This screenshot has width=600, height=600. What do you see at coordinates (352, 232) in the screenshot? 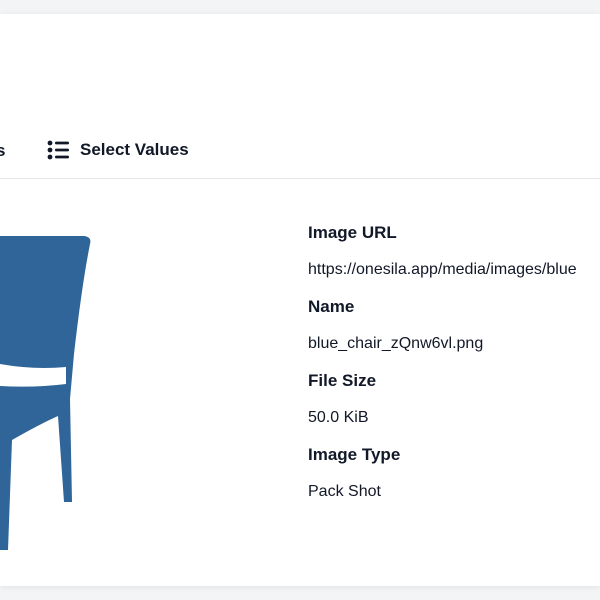
I see `field-label: Image URL` at bounding box center [352, 232].